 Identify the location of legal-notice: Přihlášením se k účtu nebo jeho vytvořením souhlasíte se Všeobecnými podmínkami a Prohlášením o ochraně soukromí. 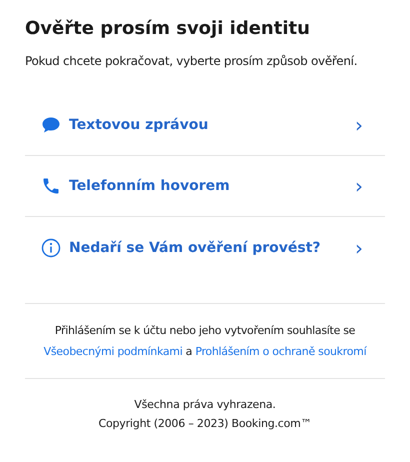
(205, 341).